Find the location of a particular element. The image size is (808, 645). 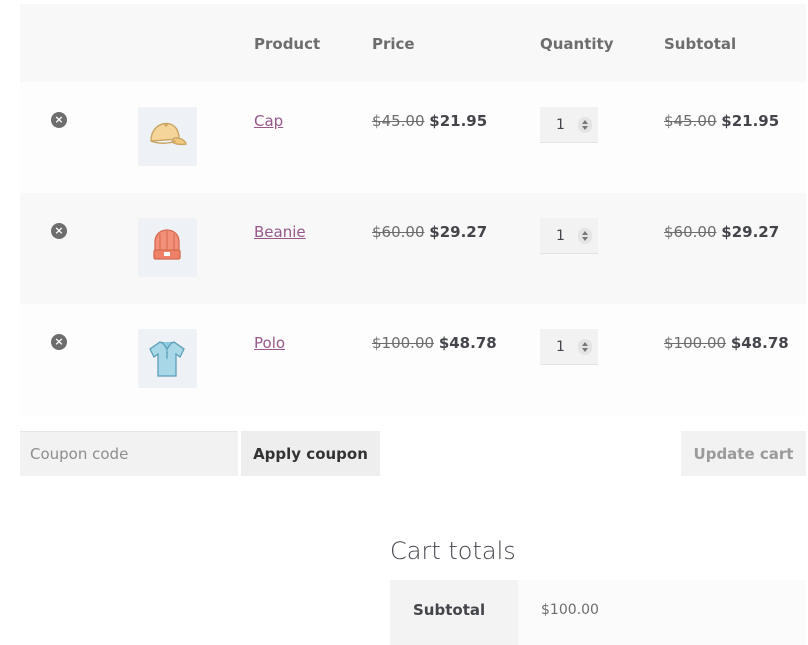

cap-icon is located at coordinates (168, 134).